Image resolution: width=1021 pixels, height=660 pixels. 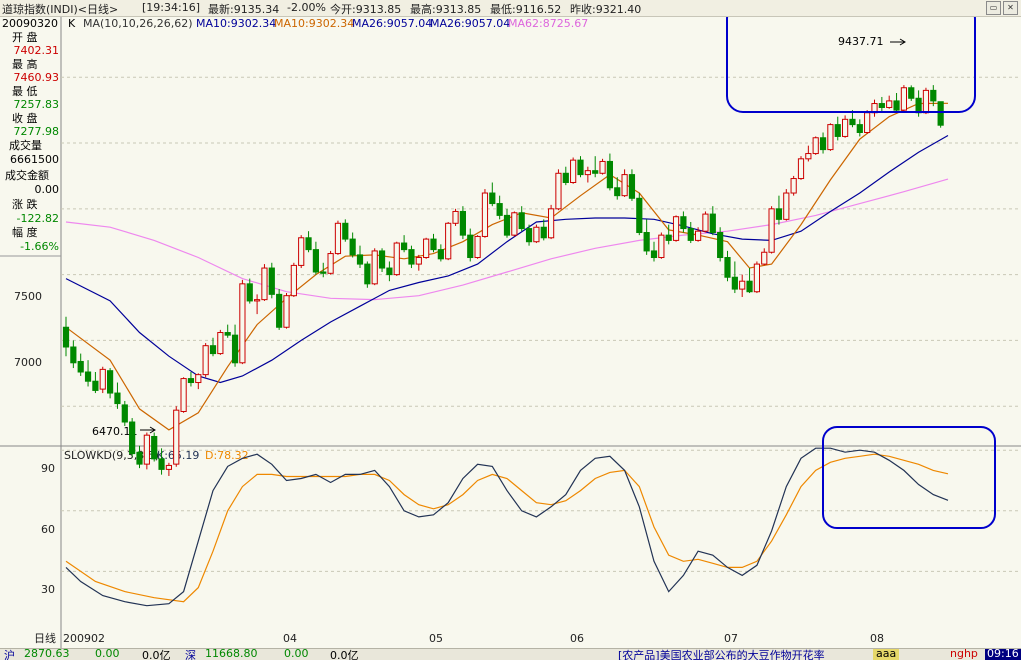 What do you see at coordinates (25, 91) in the screenshot?
I see `info-label-low: 最 低` at bounding box center [25, 91].